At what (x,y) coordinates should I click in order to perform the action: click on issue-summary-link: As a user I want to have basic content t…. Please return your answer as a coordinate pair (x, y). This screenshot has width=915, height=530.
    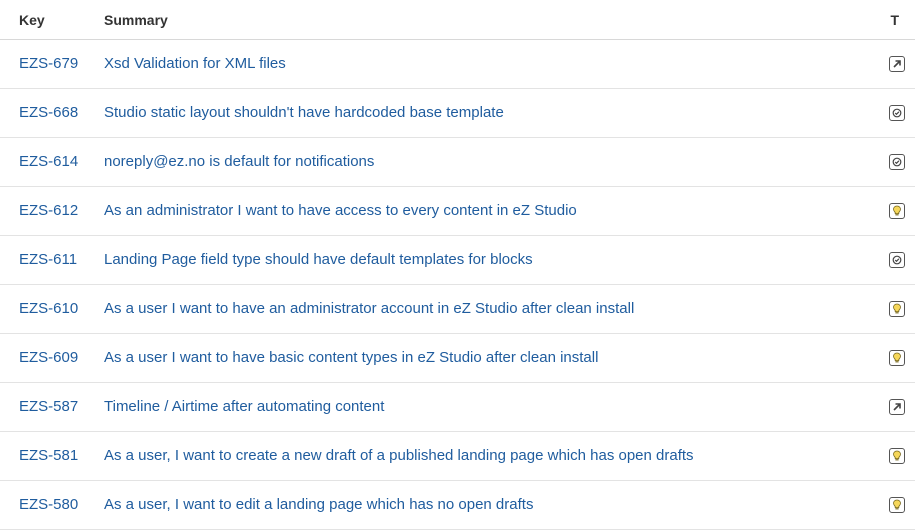
    Looking at the image, I should click on (351, 357).